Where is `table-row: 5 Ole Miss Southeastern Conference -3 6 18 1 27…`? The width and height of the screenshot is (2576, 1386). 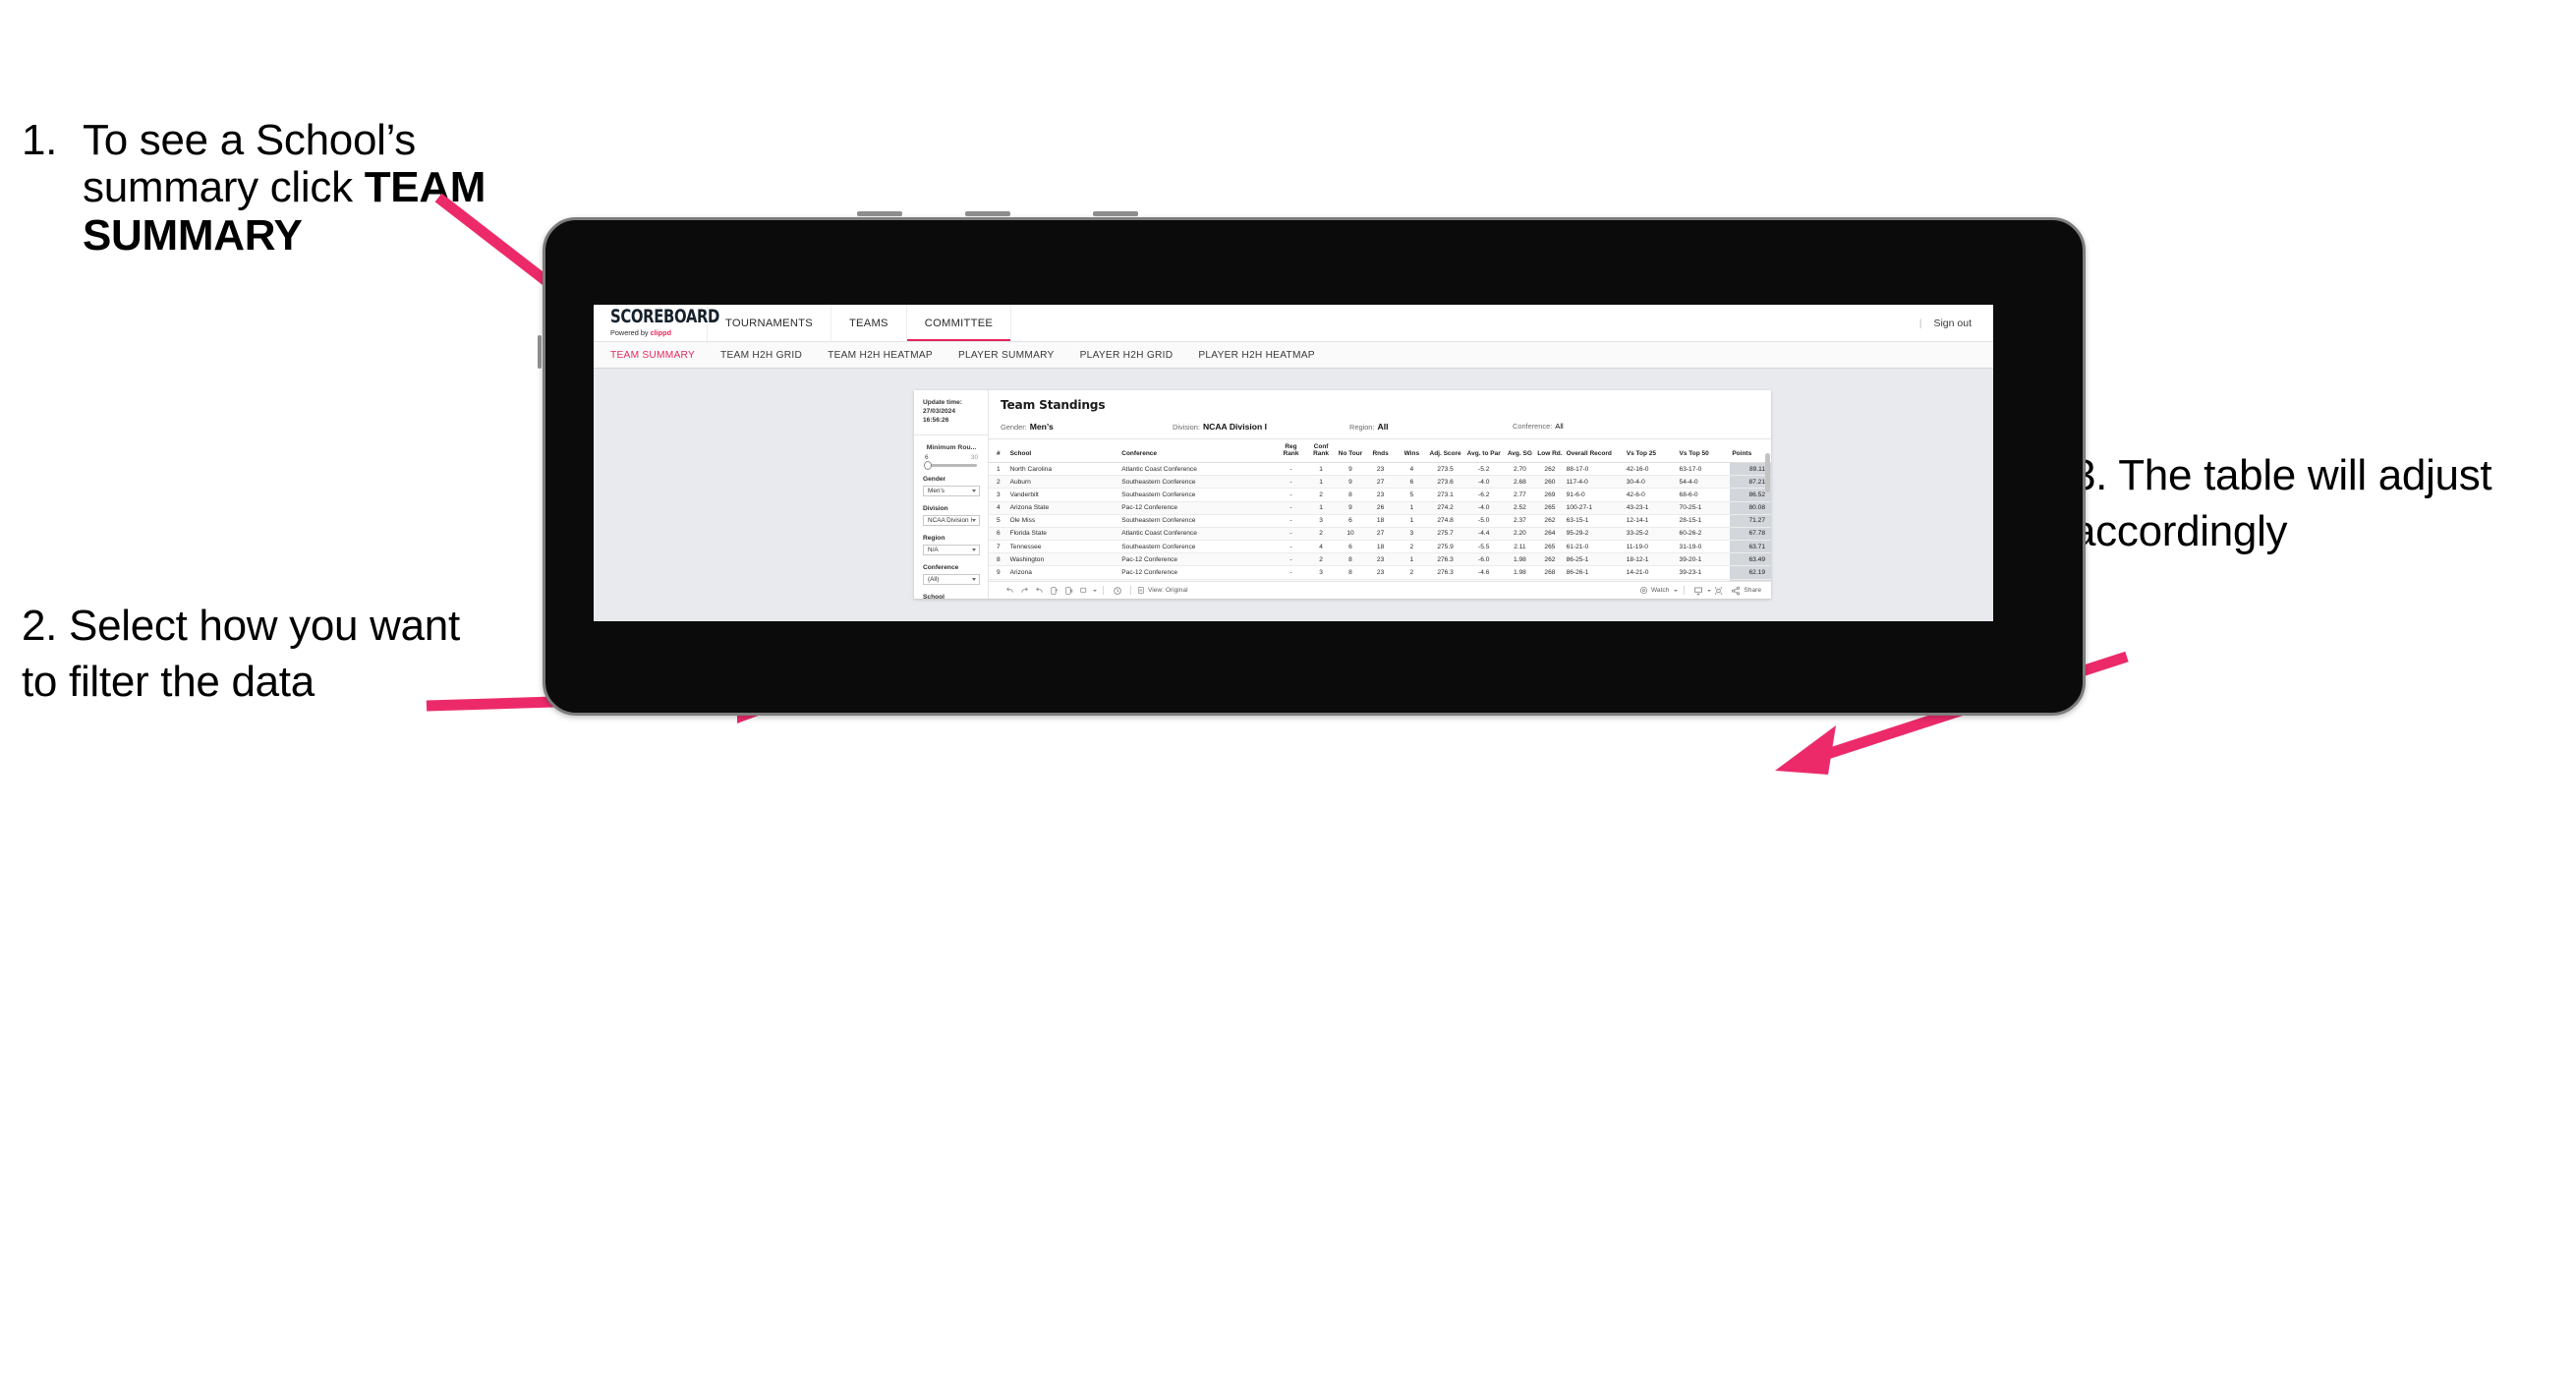 table-row: 5 Ole Miss Southeastern Conference -3 6 18 1 27… is located at coordinates (1380, 521).